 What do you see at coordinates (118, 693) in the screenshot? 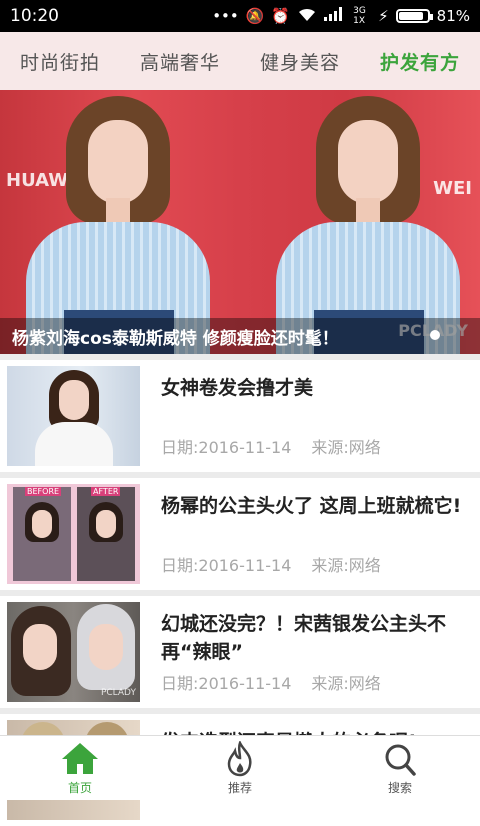
I see `thumb-watermark: PCLADY` at bounding box center [118, 693].